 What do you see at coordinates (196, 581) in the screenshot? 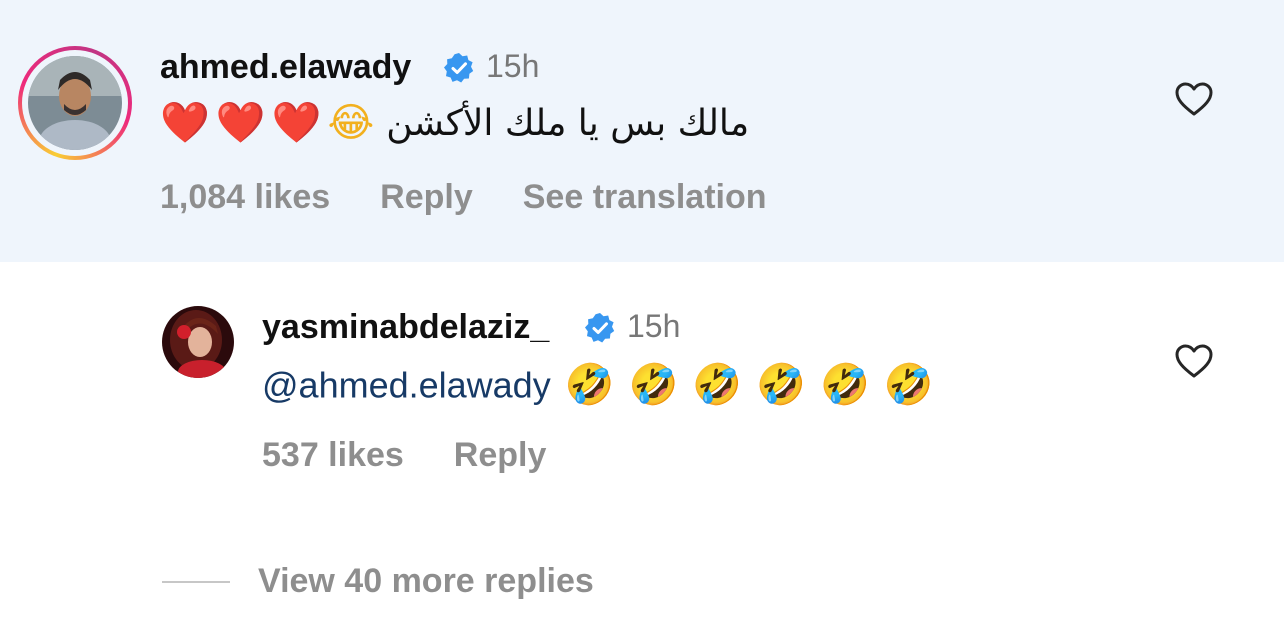
I see `divider-line` at bounding box center [196, 581].